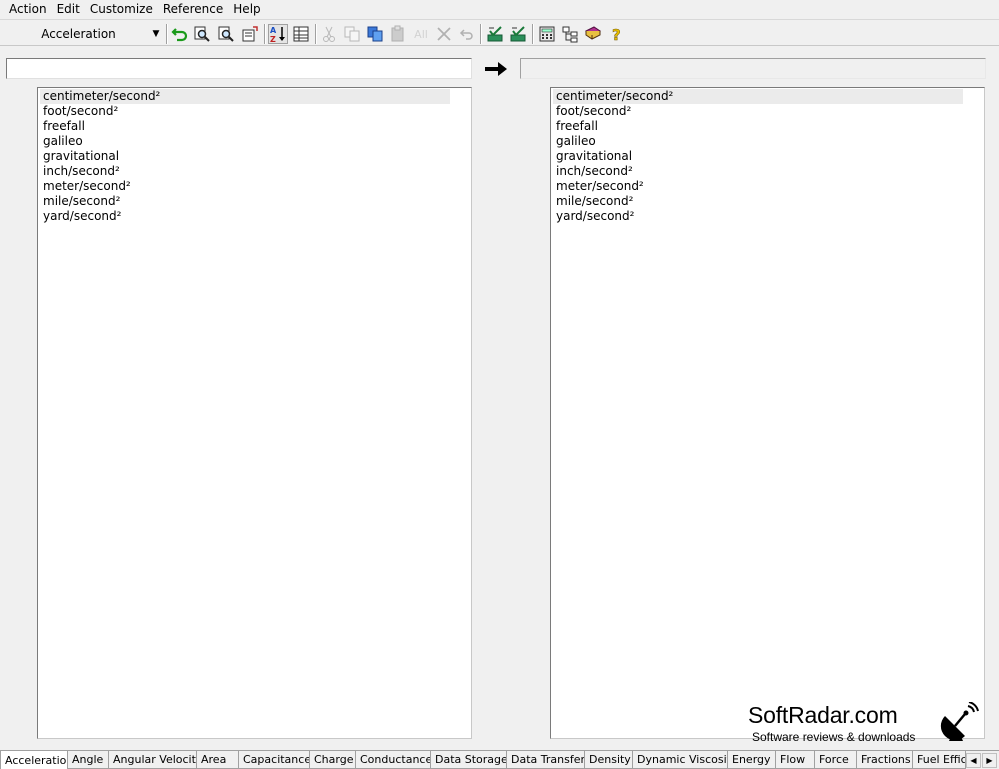 The width and height of the screenshot is (999, 769). I want to click on undo-disabled-button, so click(467, 34).